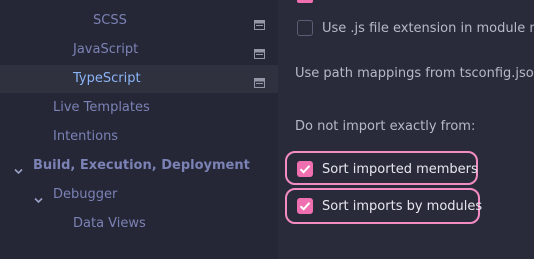 Image resolution: width=534 pixels, height=259 pixels. Describe the element at coordinates (139, 137) in the screenshot. I see `tree-item-intentions: Intentions` at that location.